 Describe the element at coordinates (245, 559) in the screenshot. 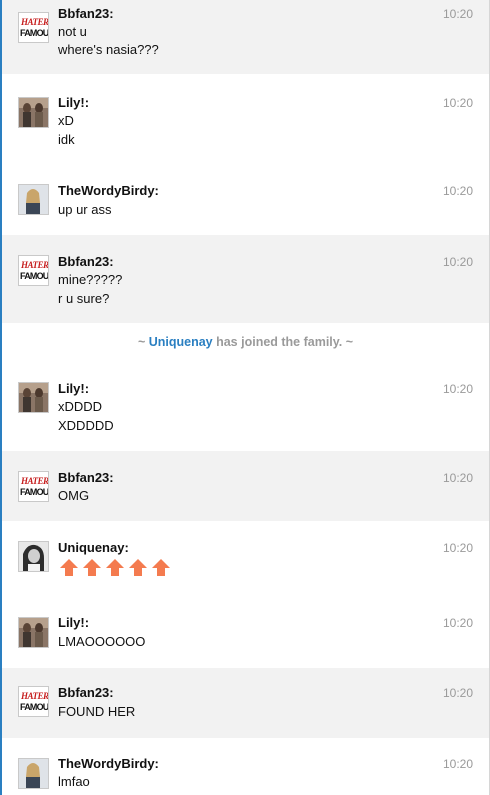

I see `message-row: Uniquenay: 10:20` at that location.